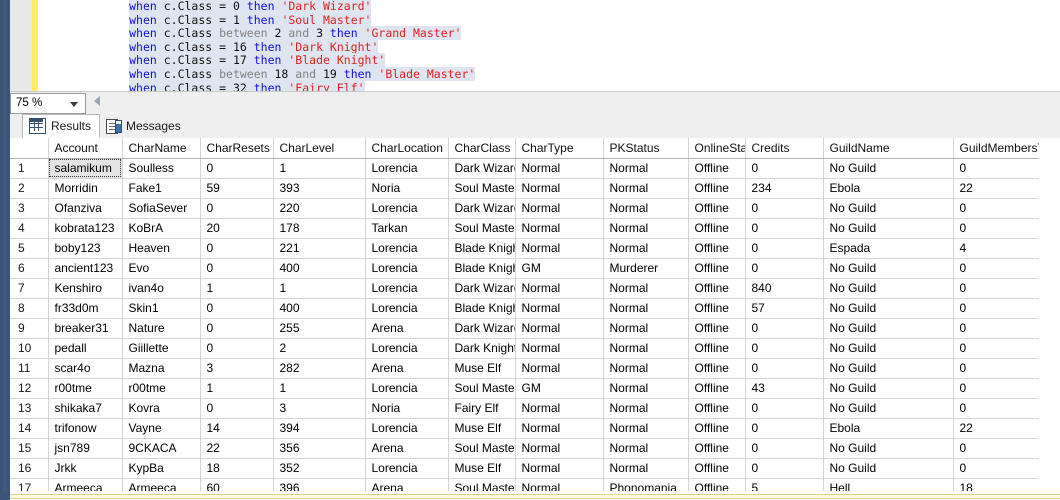  I want to click on column-header-credits: Credits, so click(784, 148).